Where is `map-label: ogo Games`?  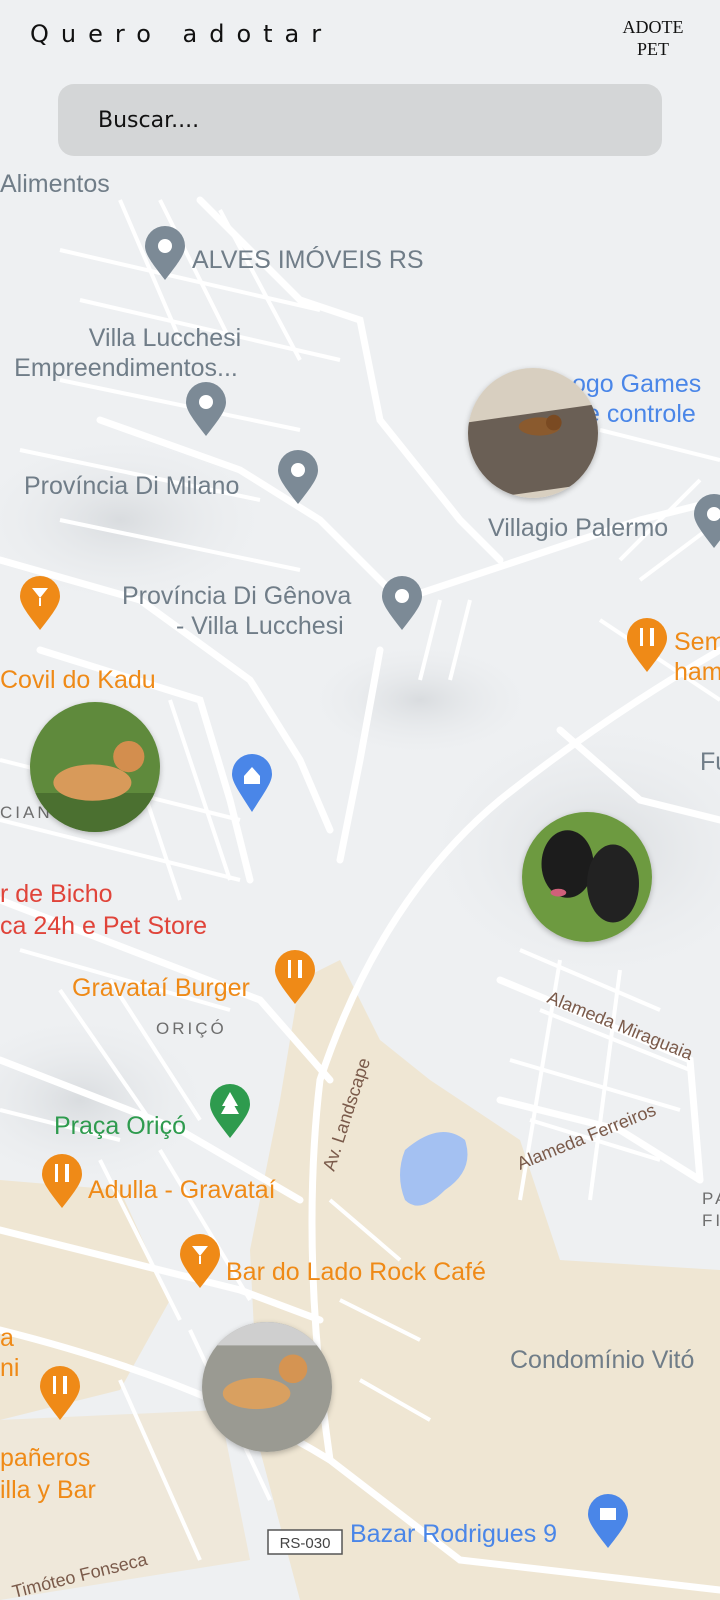 map-label: ogo Games is located at coordinates (636, 384).